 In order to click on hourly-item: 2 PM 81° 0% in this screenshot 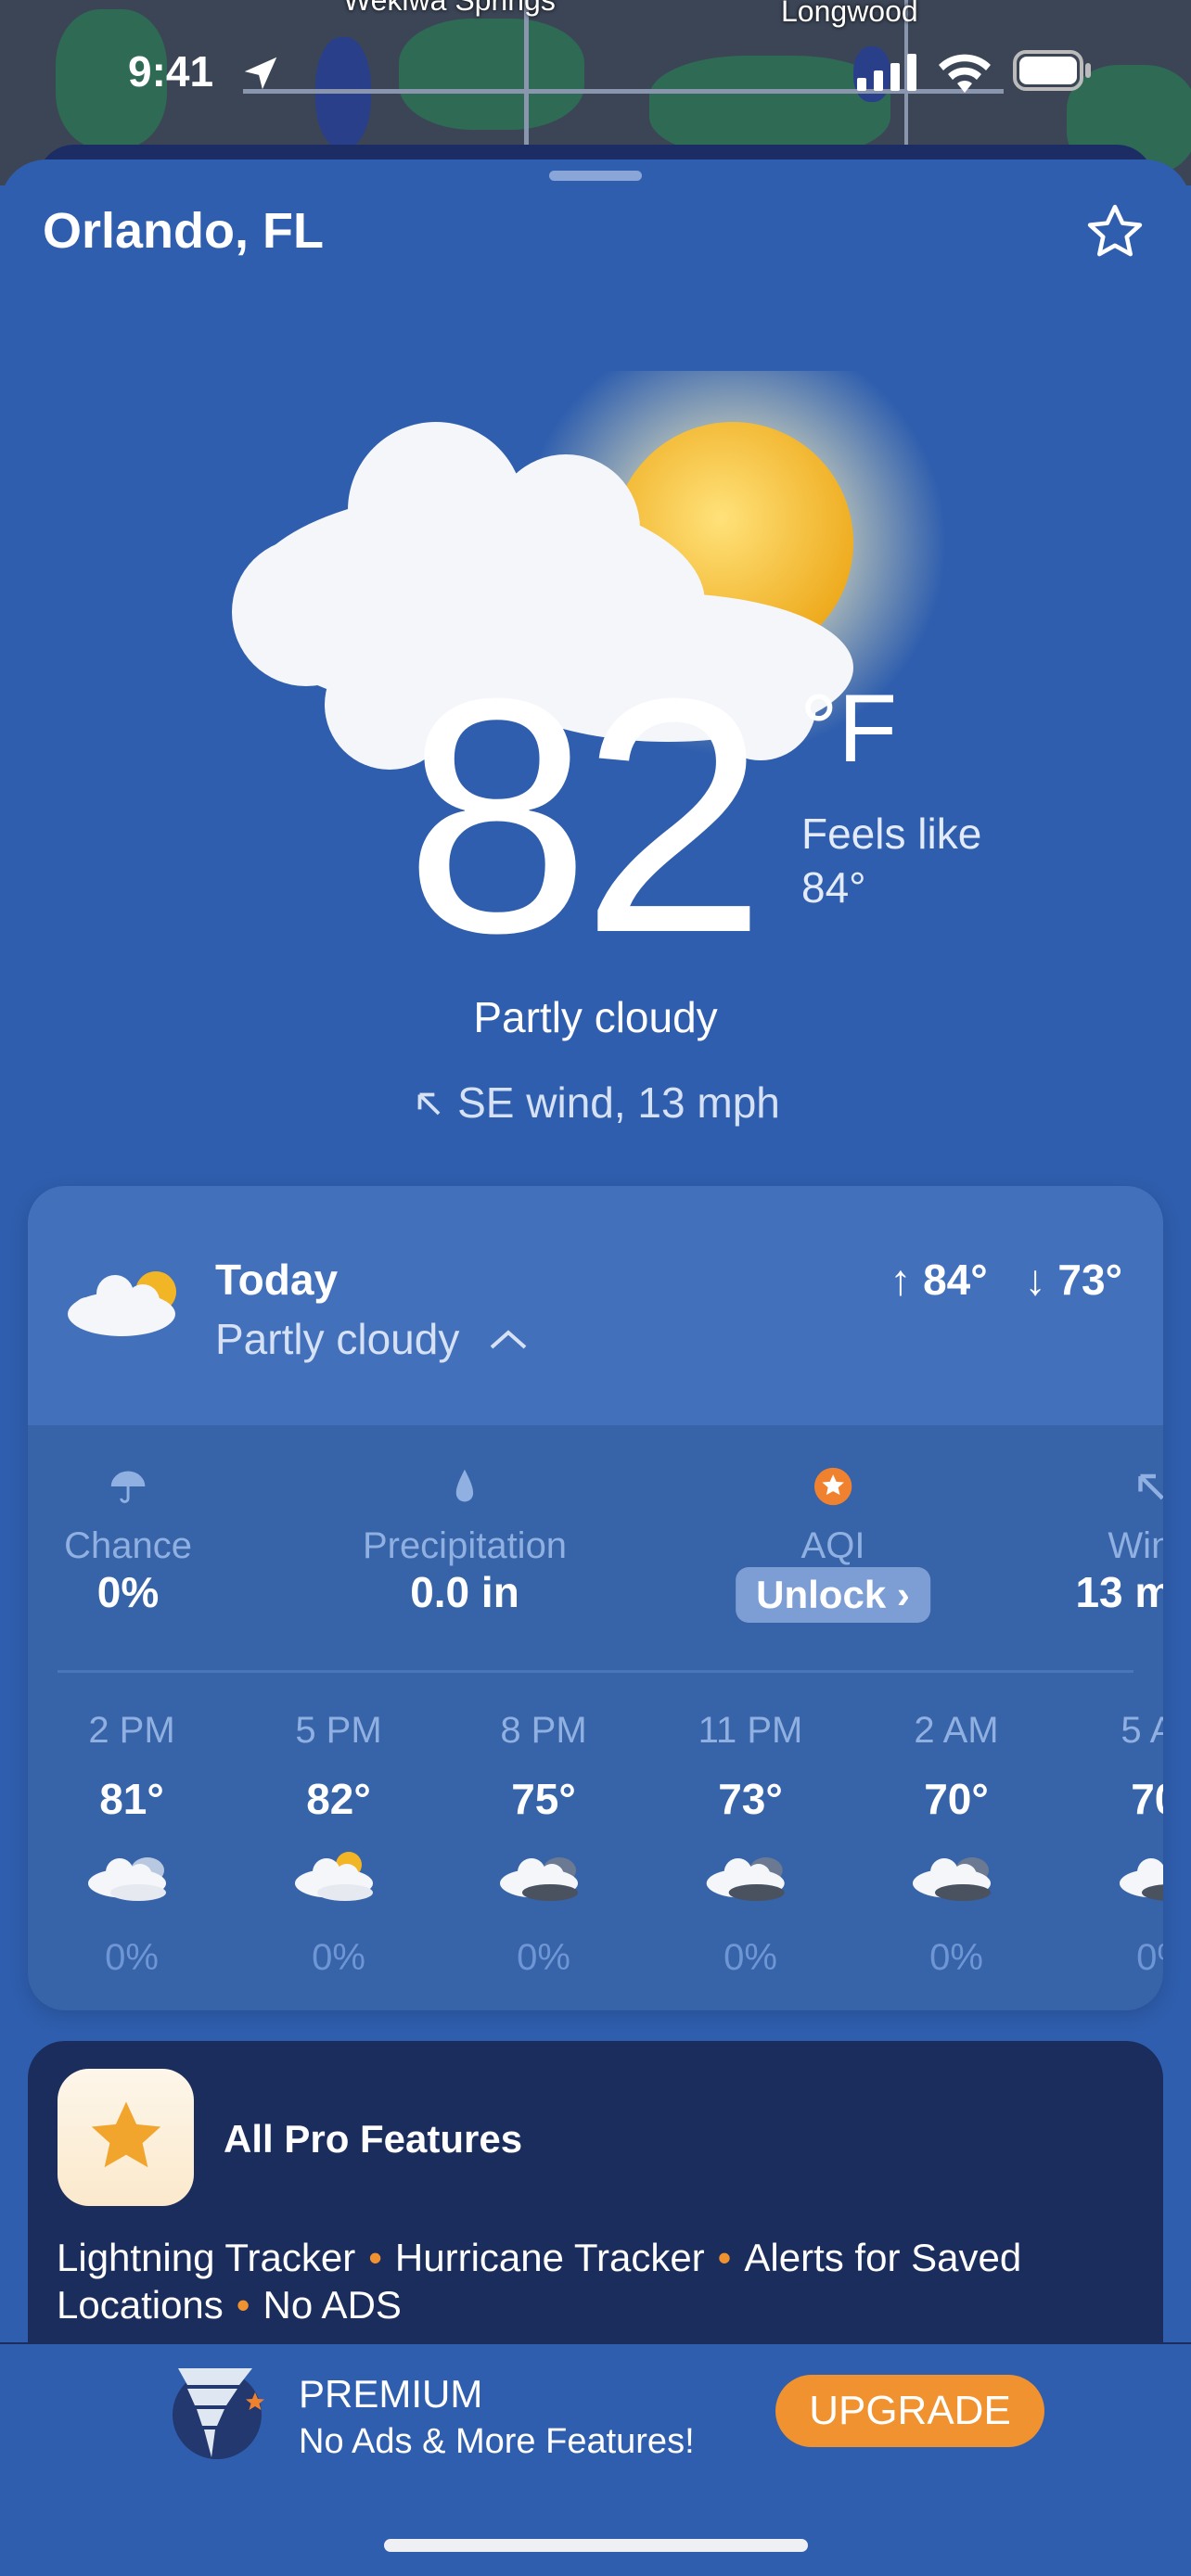, I will do `click(132, 1845)`.